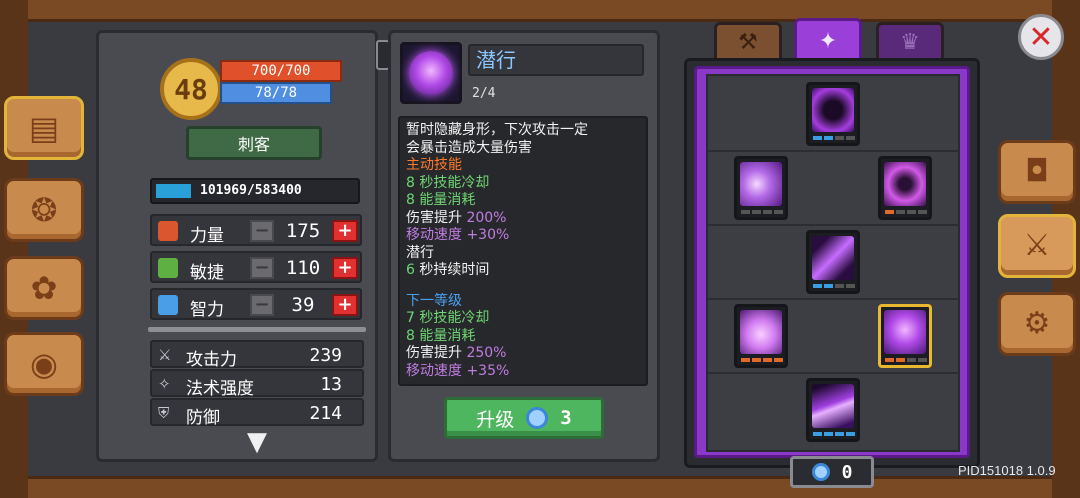 Image resolution: width=1080 pixels, height=498 pixels. I want to click on mp-bar: 78/78, so click(276, 93).